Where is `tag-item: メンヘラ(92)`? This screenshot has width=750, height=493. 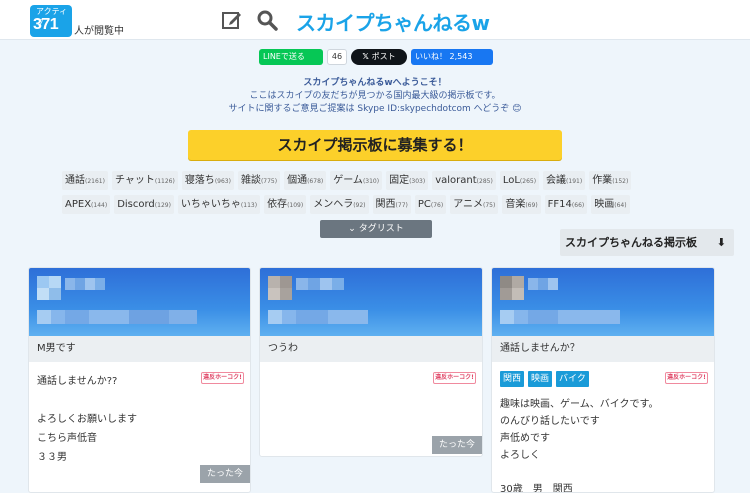
tag-item: メンヘラ(92) is located at coordinates (339, 204).